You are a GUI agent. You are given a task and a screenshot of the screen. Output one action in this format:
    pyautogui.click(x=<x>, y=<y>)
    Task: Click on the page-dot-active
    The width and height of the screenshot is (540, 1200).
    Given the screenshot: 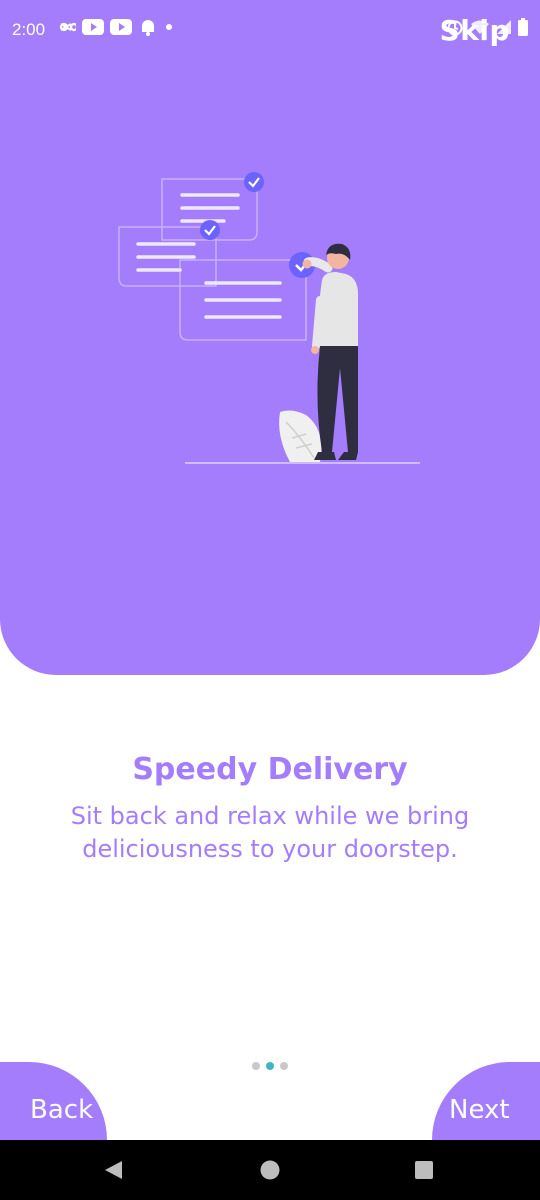 What is the action you would take?
    pyautogui.click(x=270, y=1066)
    